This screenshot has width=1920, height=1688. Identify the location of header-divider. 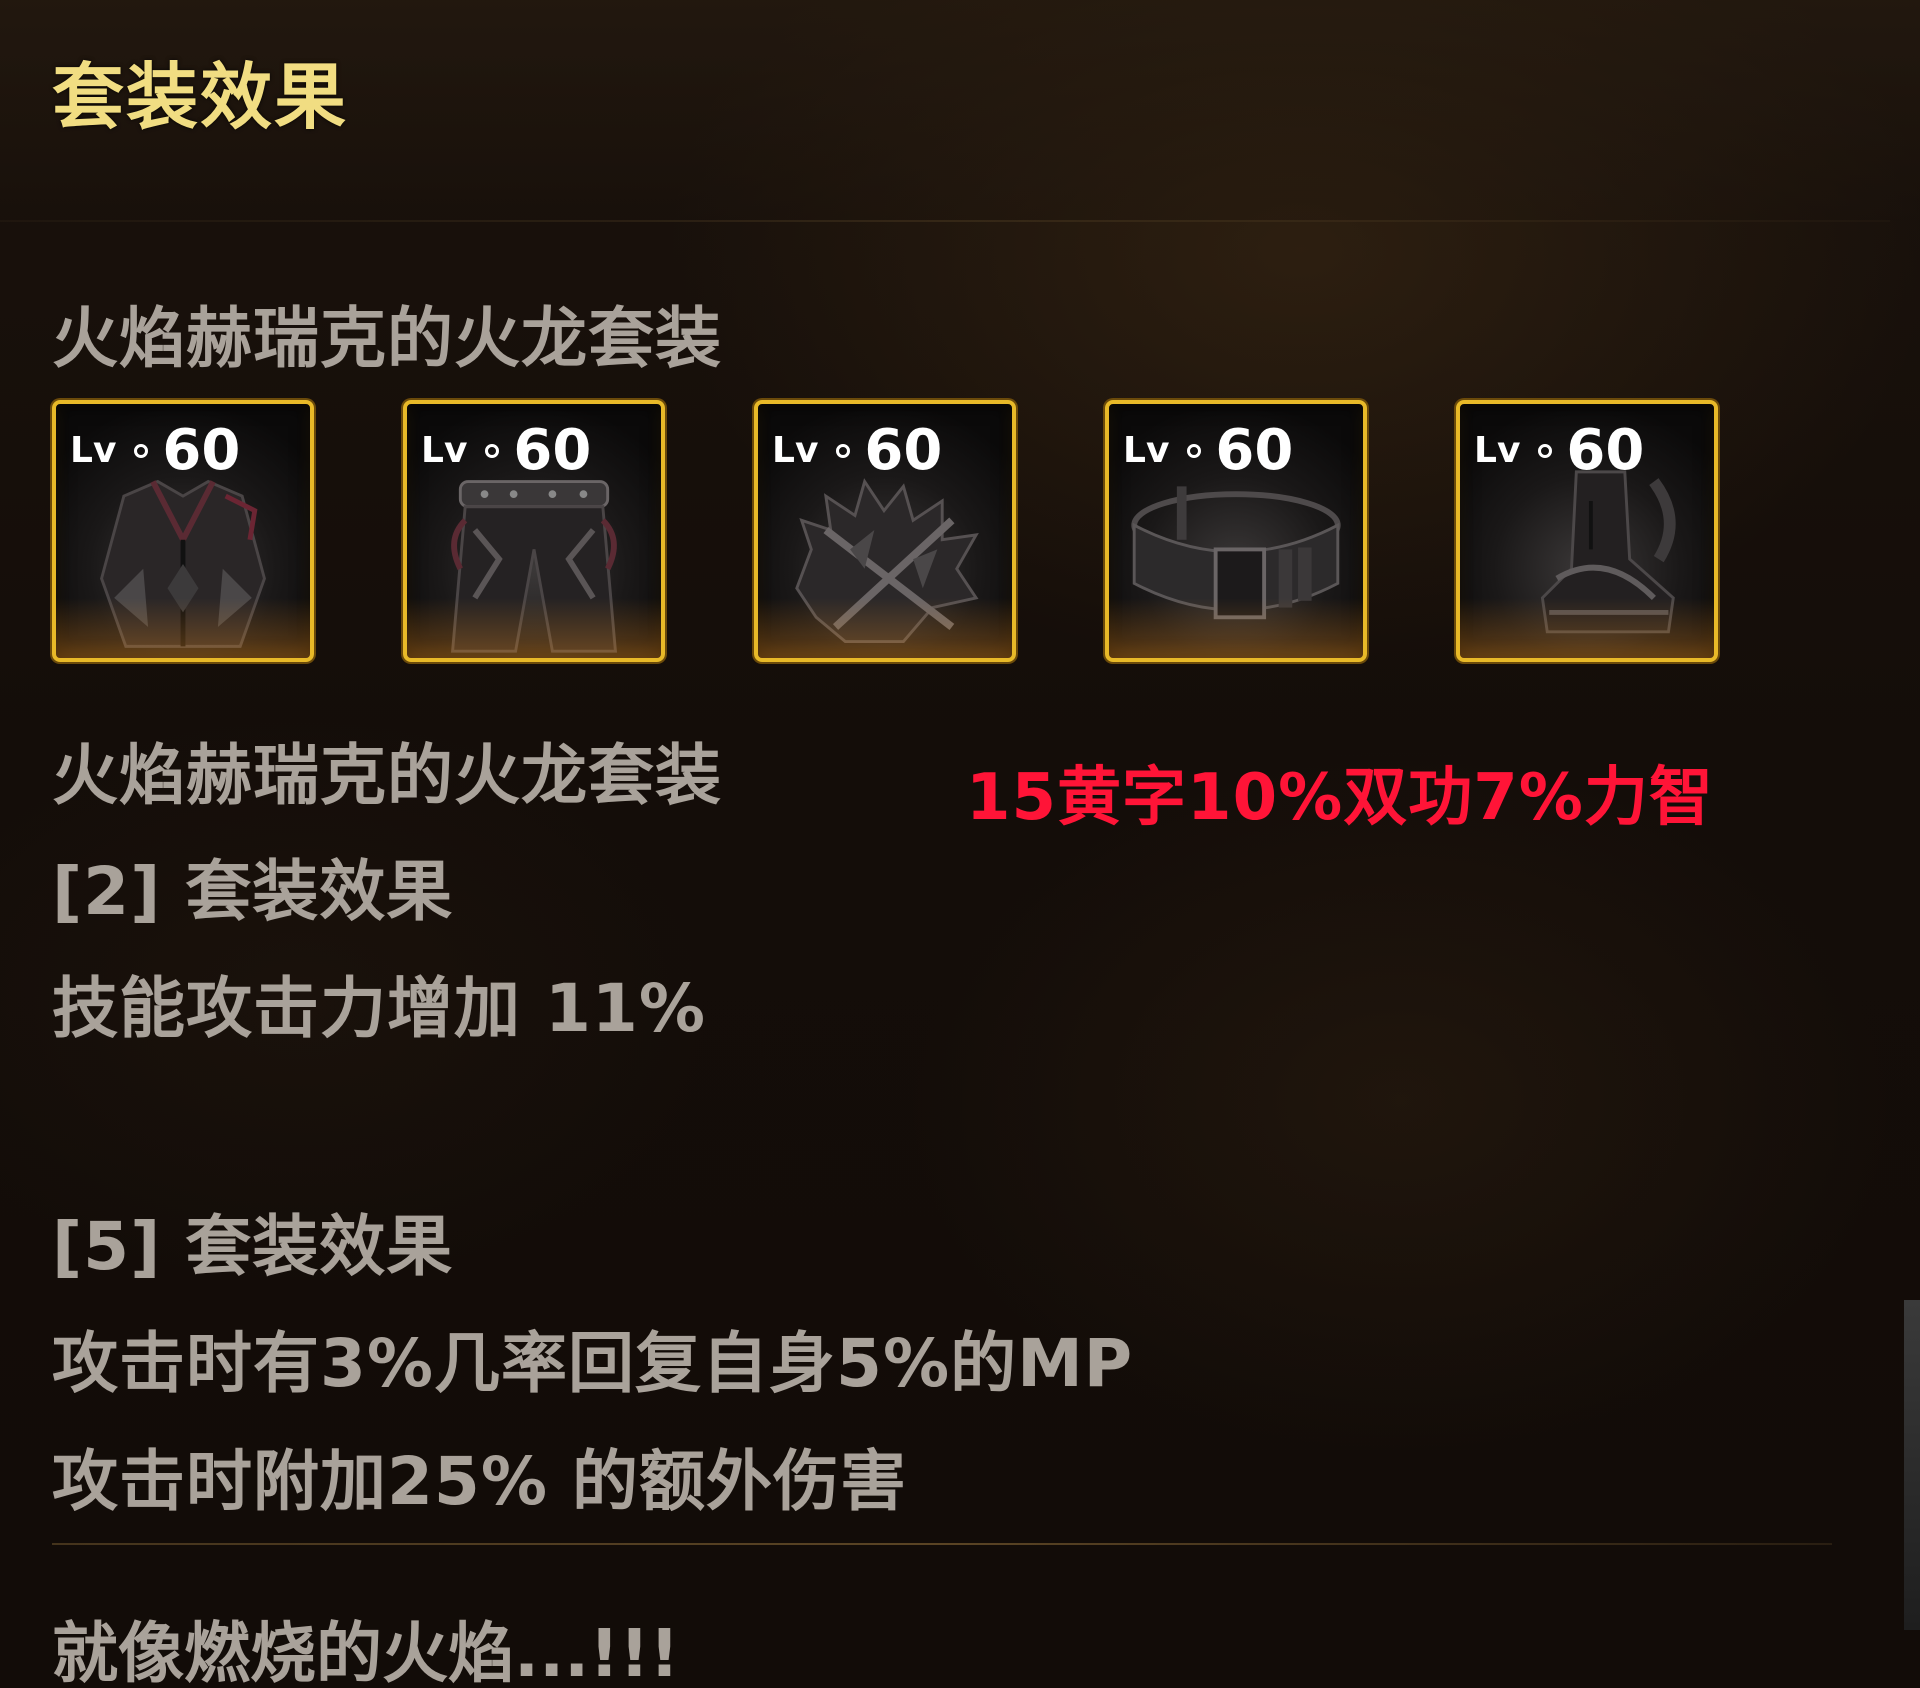
(945, 221).